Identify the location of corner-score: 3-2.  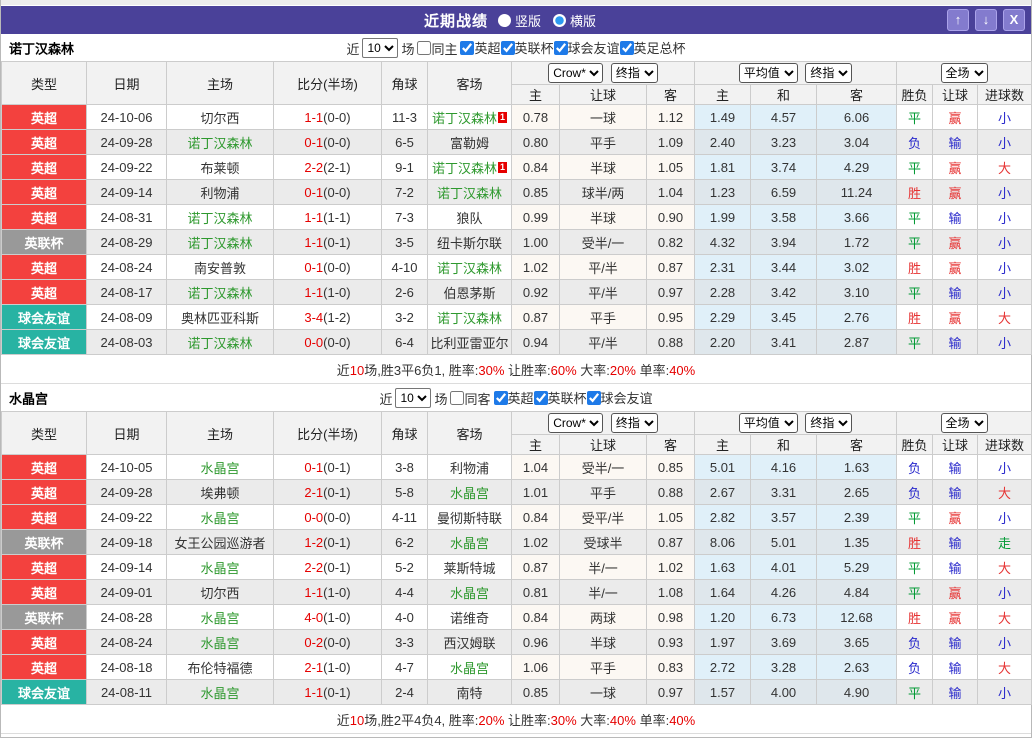
(404, 317).